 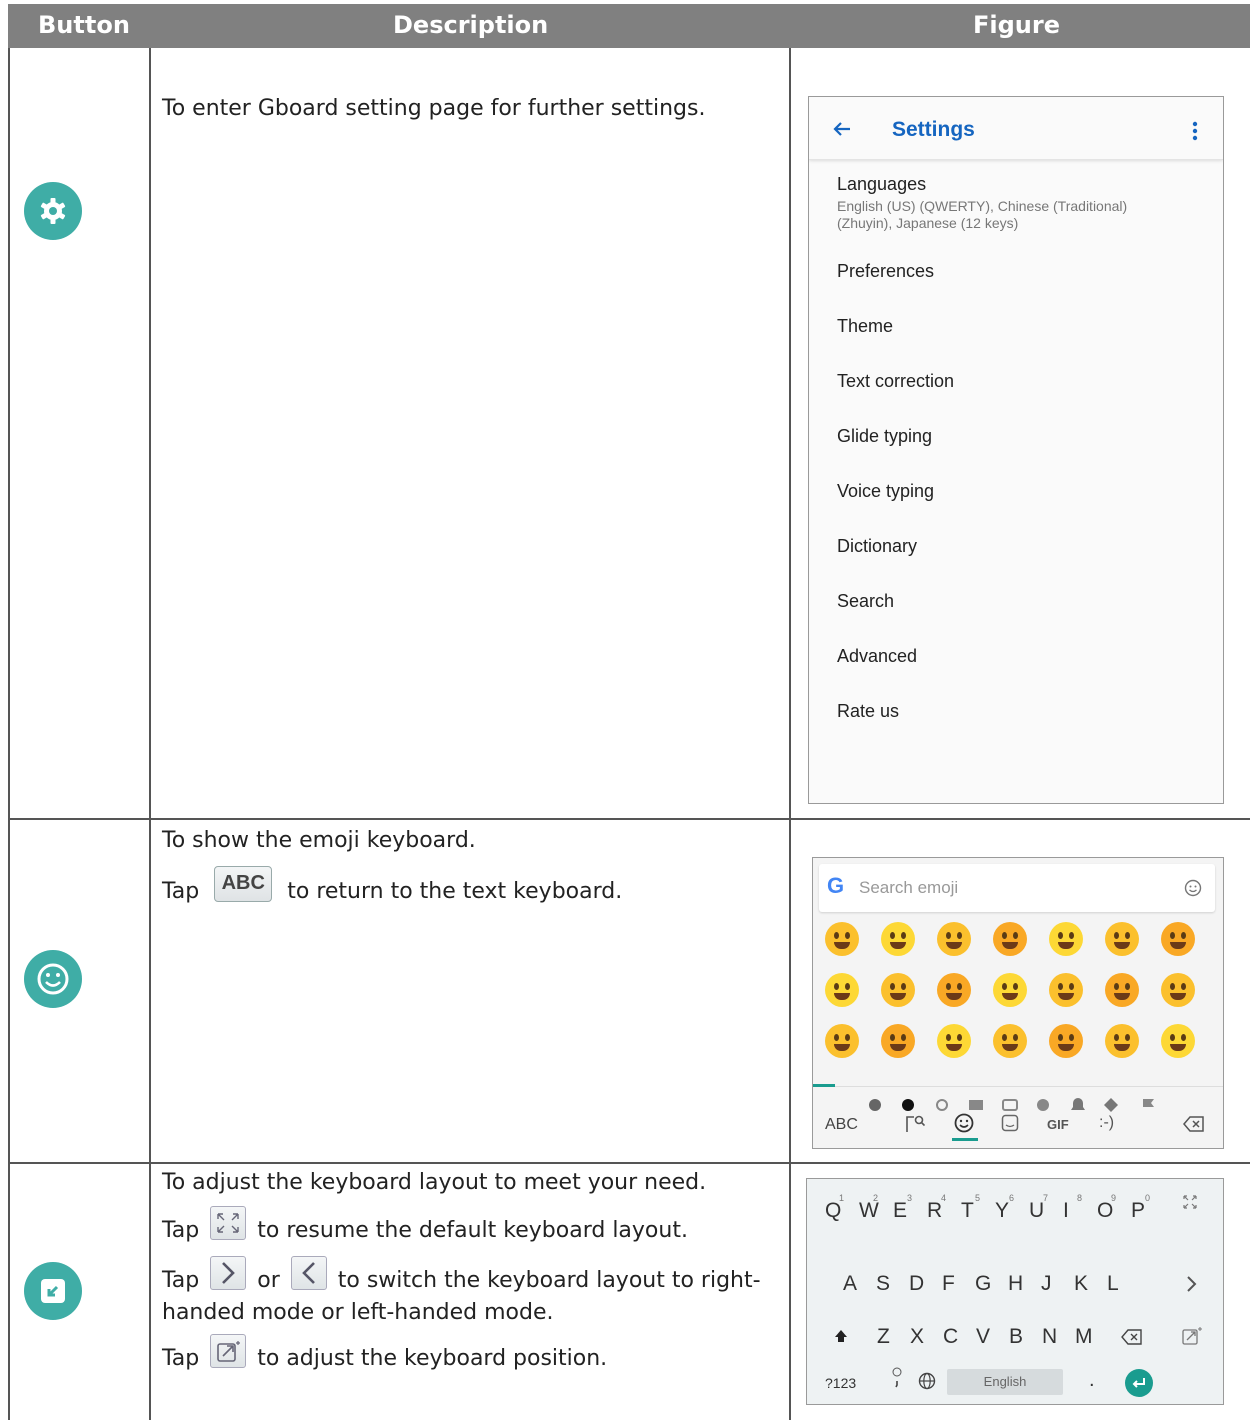 I want to click on key-g: G, so click(x=983, y=1284).